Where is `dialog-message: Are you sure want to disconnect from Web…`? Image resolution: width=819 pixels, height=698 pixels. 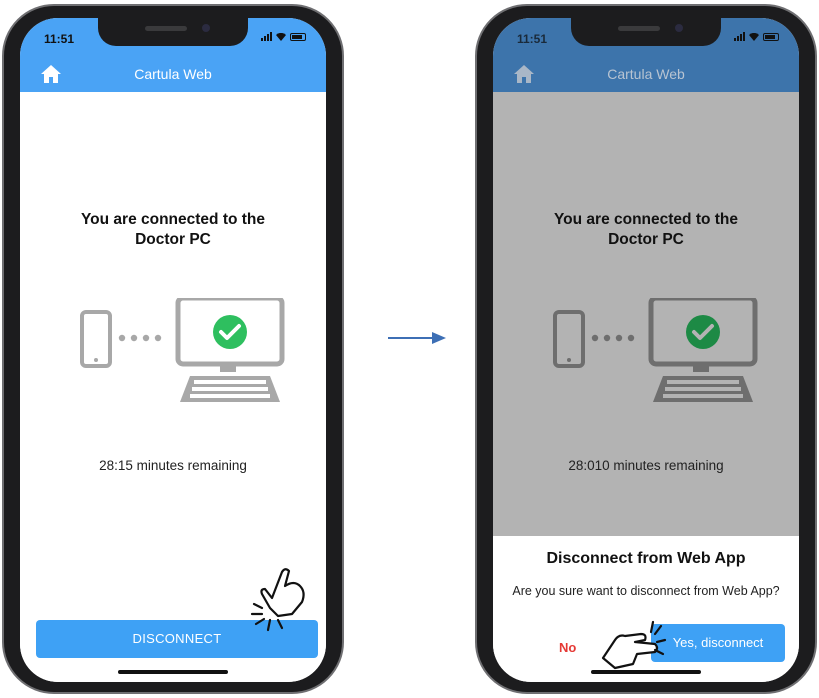 dialog-message: Are you sure want to disconnect from Web… is located at coordinates (646, 591).